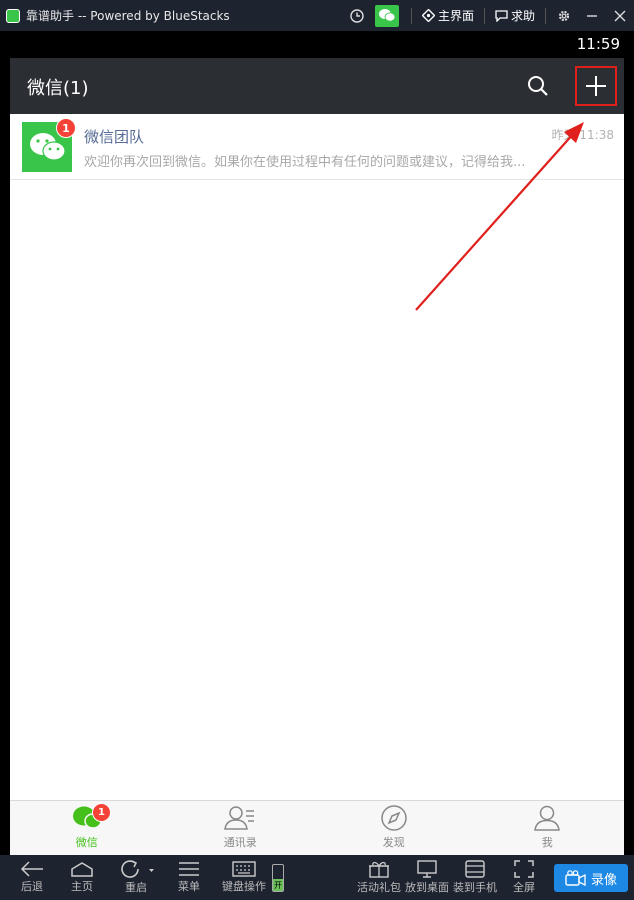 The height and width of the screenshot is (900, 634). What do you see at coordinates (82, 869) in the screenshot?
I see `home-icon` at bounding box center [82, 869].